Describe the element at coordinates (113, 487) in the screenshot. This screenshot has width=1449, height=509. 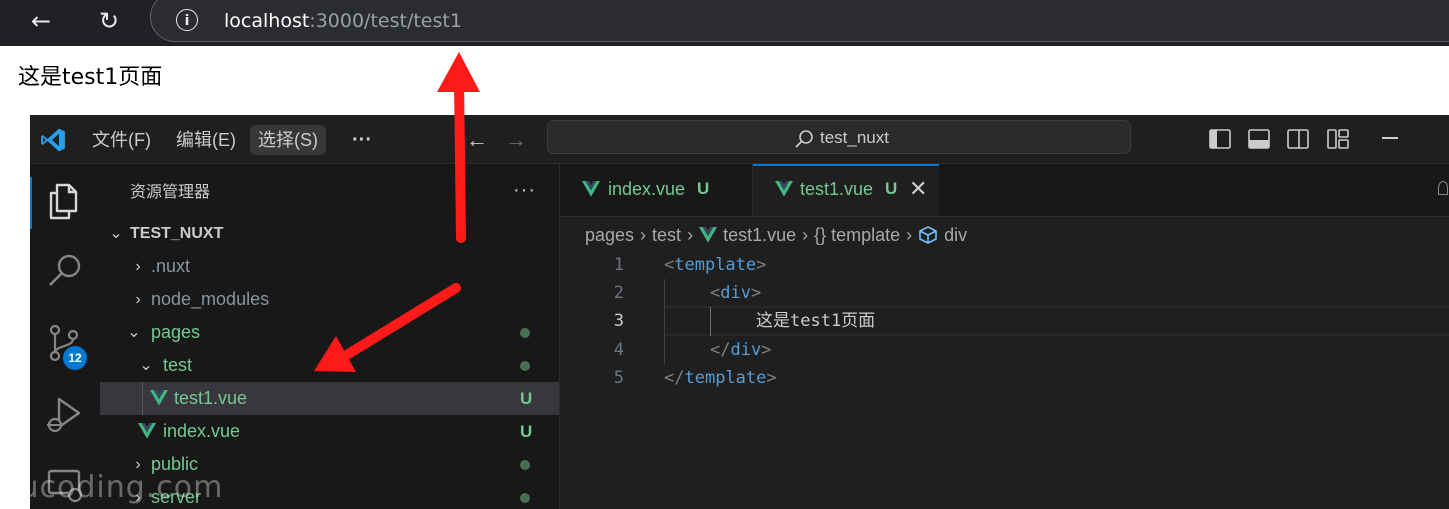
I see `watermark: kucoding.com` at that location.